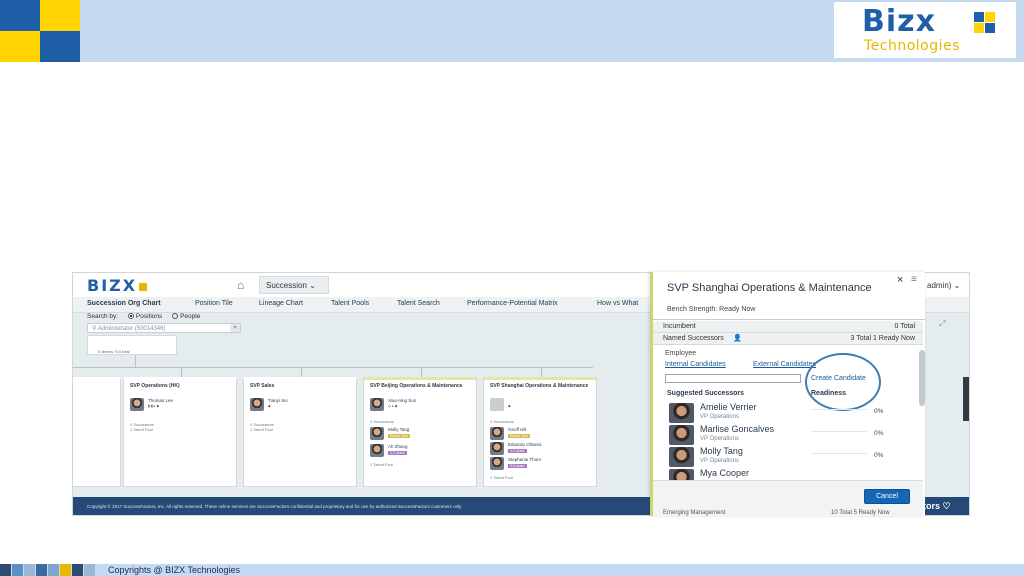  I want to click on readiness-bar, so click(839, 409).